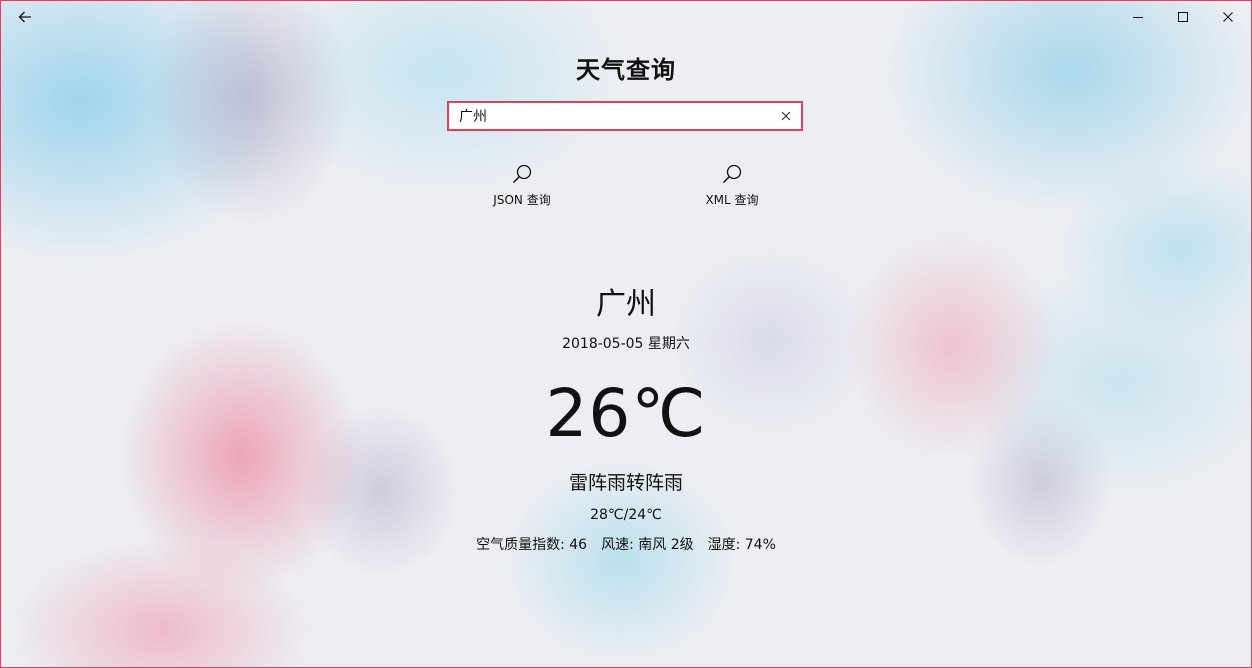  Describe the element at coordinates (626, 70) in the screenshot. I see `app-title: 天气查询` at that location.